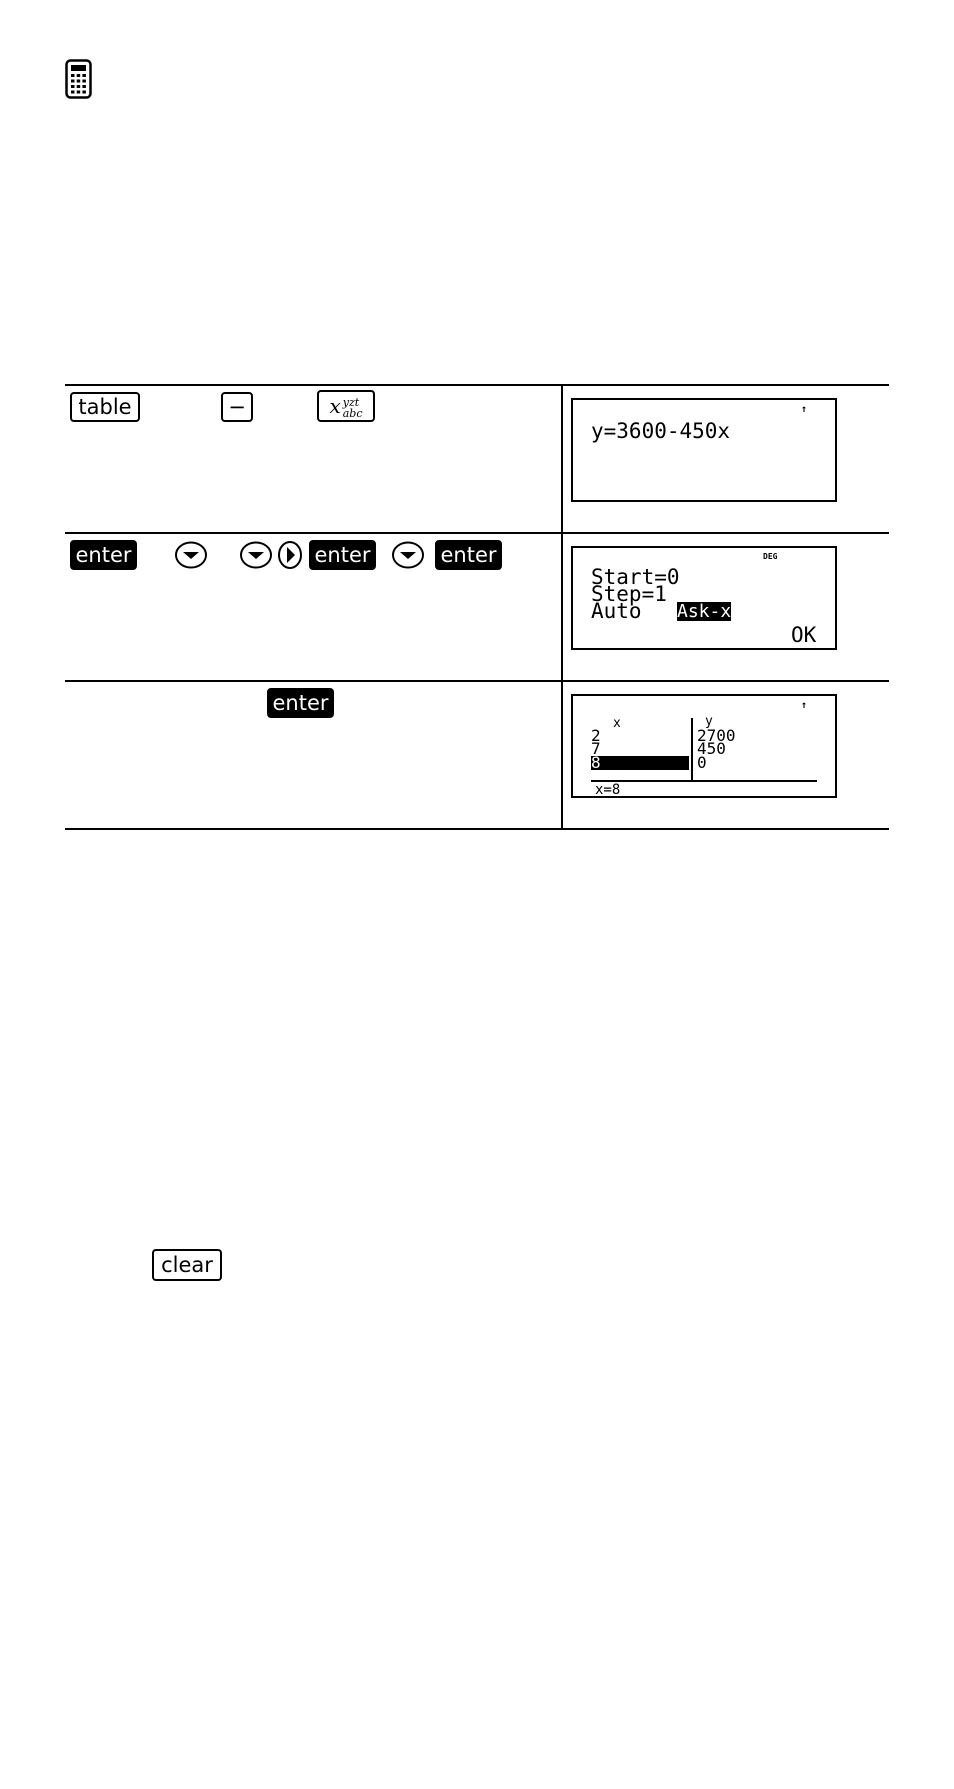 The width and height of the screenshot is (954, 1789). Describe the element at coordinates (352, 413) in the screenshot. I see `variable-key-sub: abc` at that location.